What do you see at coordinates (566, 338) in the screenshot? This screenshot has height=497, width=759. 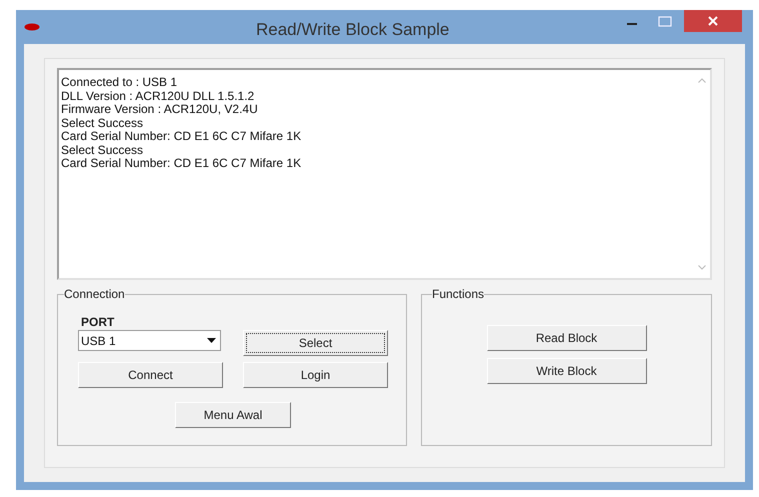 I see `push-button: Read Block` at bounding box center [566, 338].